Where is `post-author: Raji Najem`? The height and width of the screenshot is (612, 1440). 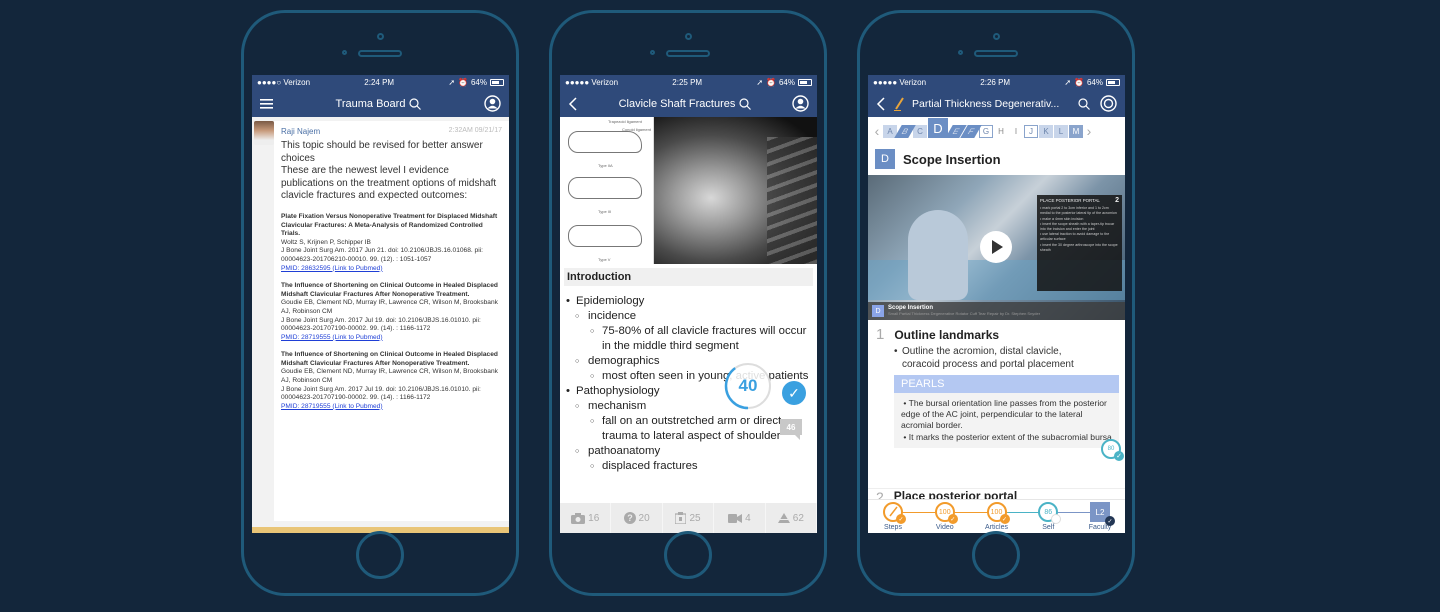 post-author: Raji Najem is located at coordinates (300, 131).